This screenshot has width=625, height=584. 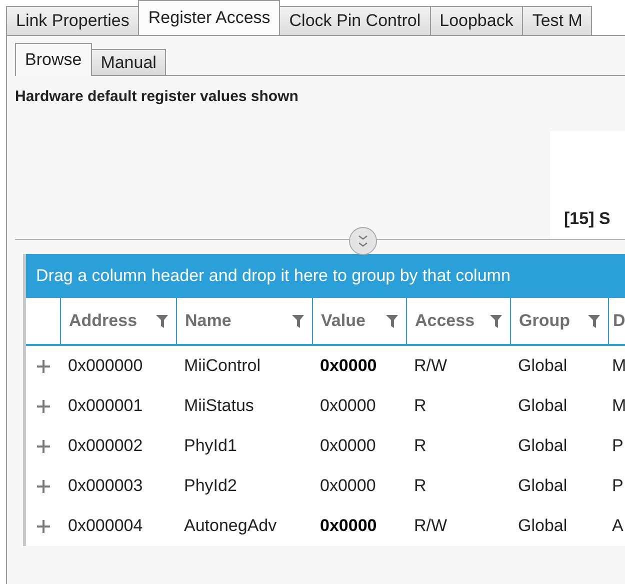 I want to click on info-text: Hardware default register values shown, so click(x=157, y=97).